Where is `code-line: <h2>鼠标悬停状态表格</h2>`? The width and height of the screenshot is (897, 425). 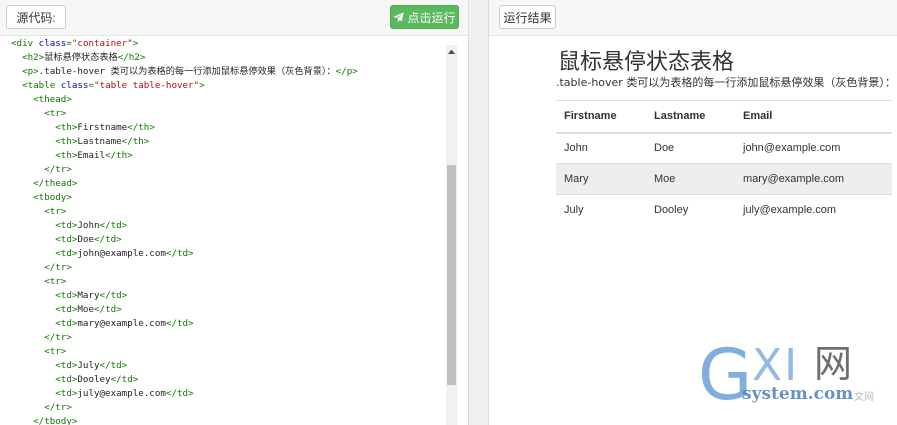
code-line: <h2>鼠标悬停状态表格</h2> is located at coordinates (184, 58).